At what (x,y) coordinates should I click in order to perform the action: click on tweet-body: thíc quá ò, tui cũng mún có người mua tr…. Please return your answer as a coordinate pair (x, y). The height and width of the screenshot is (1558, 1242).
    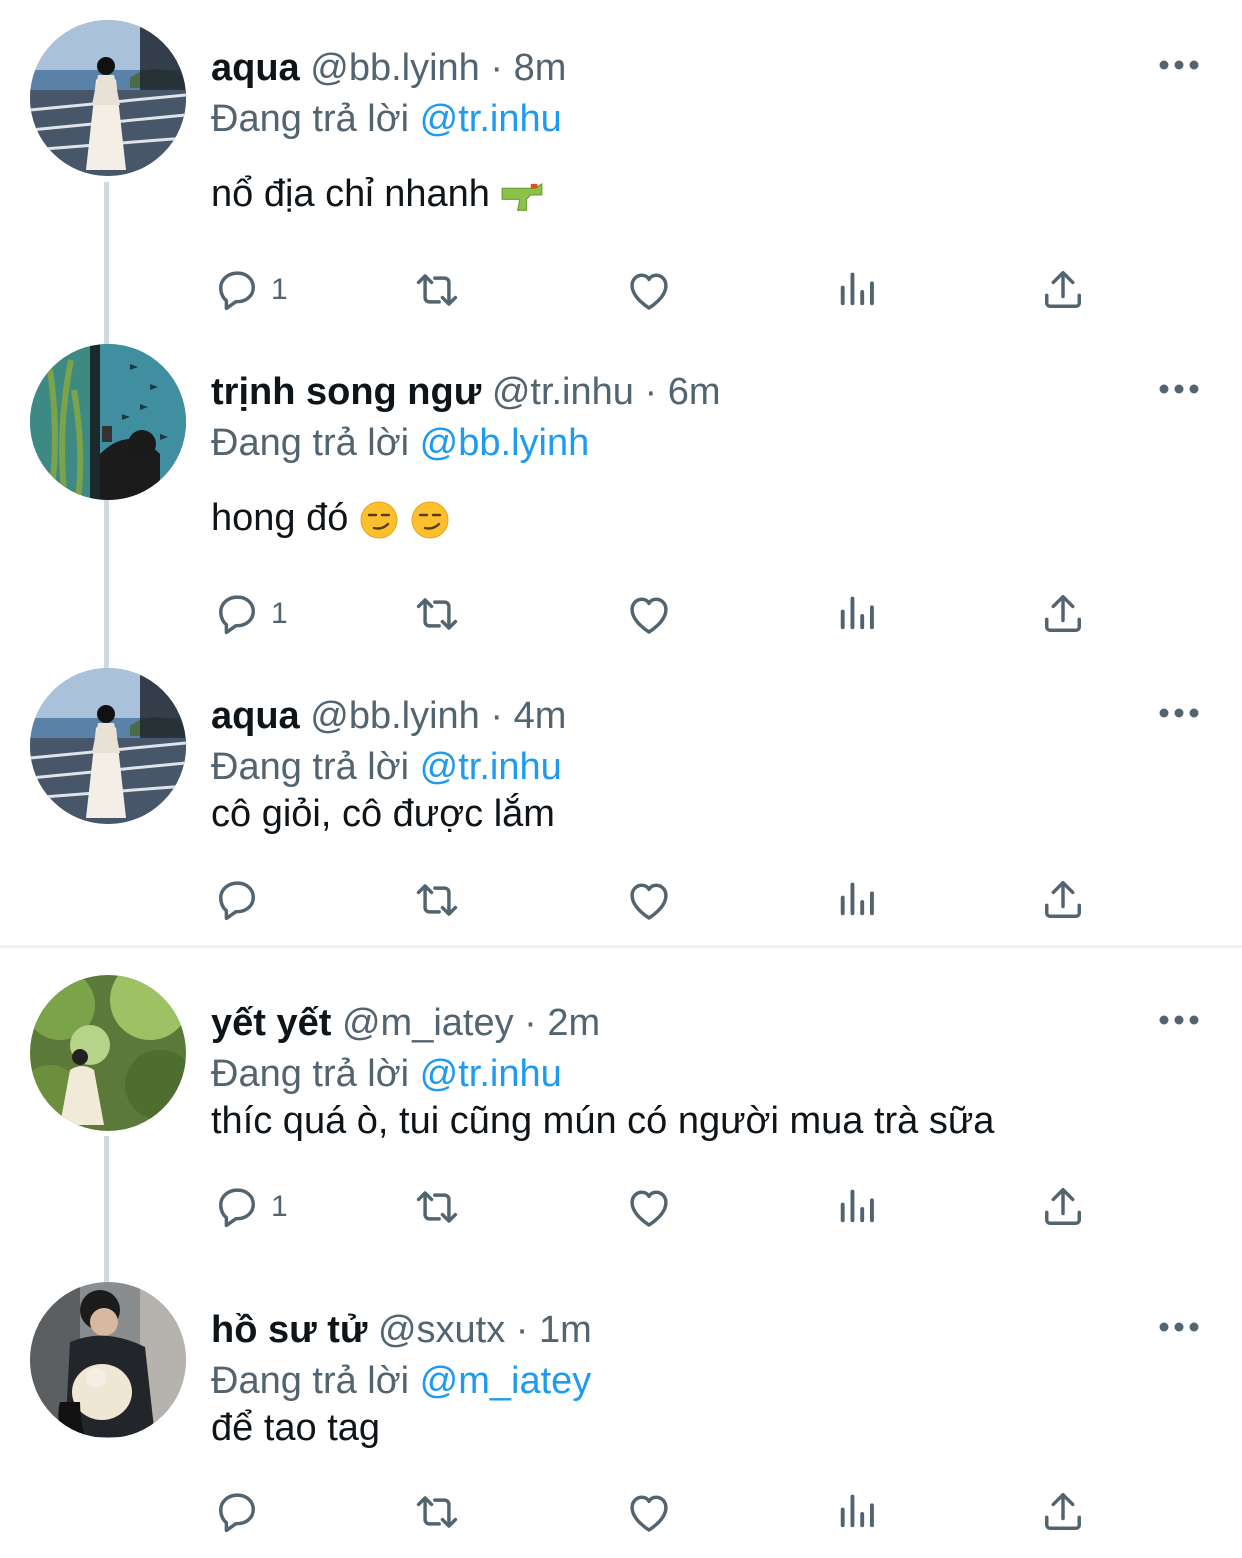
    Looking at the image, I should click on (603, 1121).